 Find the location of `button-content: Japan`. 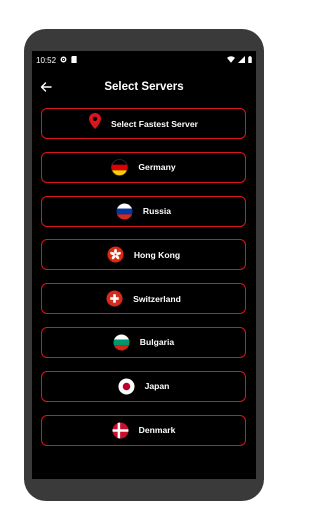

button-content: Japan is located at coordinates (144, 386).